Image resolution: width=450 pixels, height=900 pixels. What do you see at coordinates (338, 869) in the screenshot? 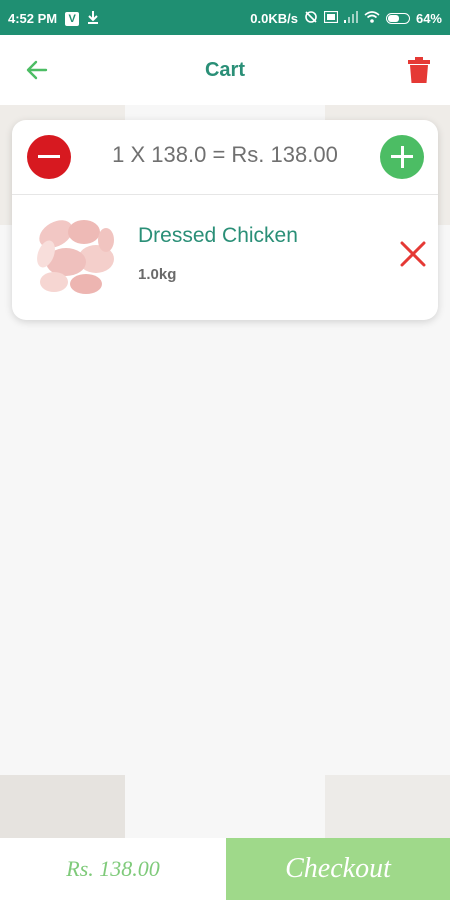
I see `checkout-button: Checkout` at bounding box center [338, 869].